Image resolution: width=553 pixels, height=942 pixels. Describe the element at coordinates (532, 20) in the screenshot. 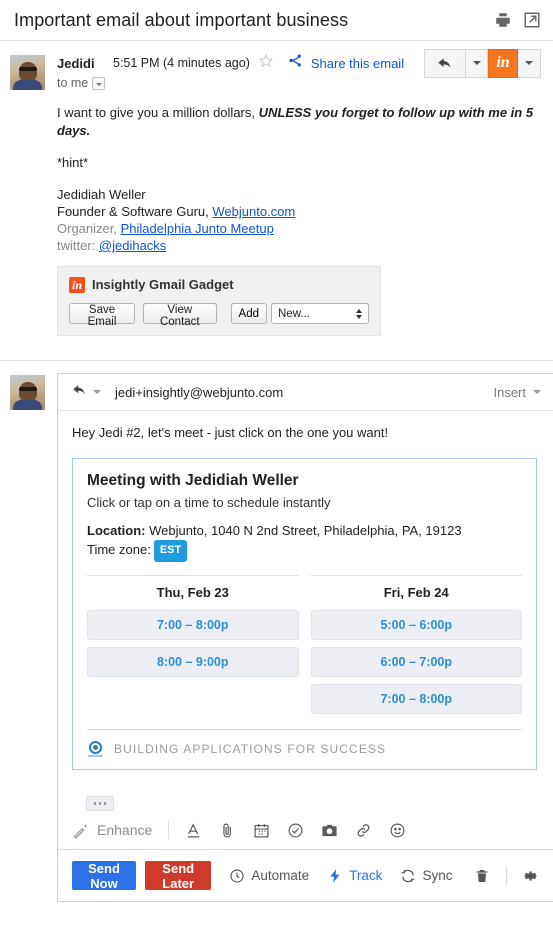

I see `popout-icon` at that location.